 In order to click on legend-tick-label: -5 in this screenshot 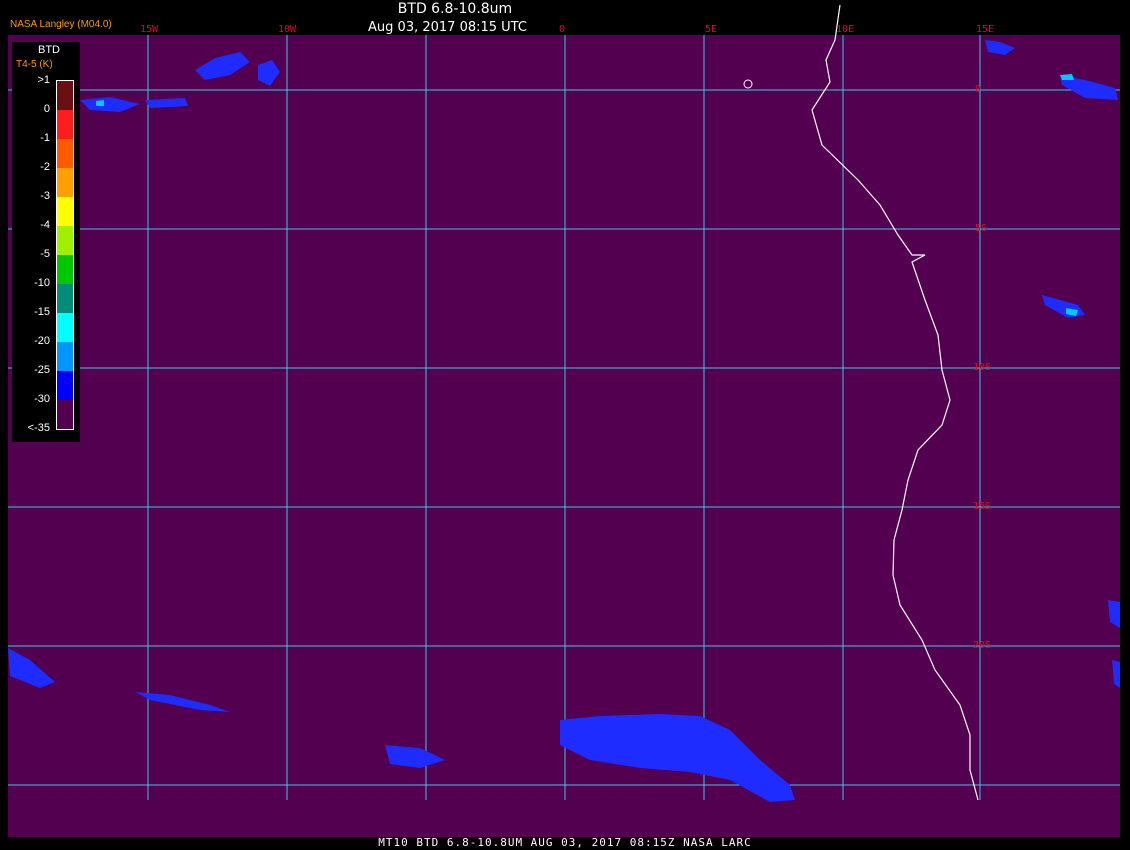, I will do `click(45, 254)`.